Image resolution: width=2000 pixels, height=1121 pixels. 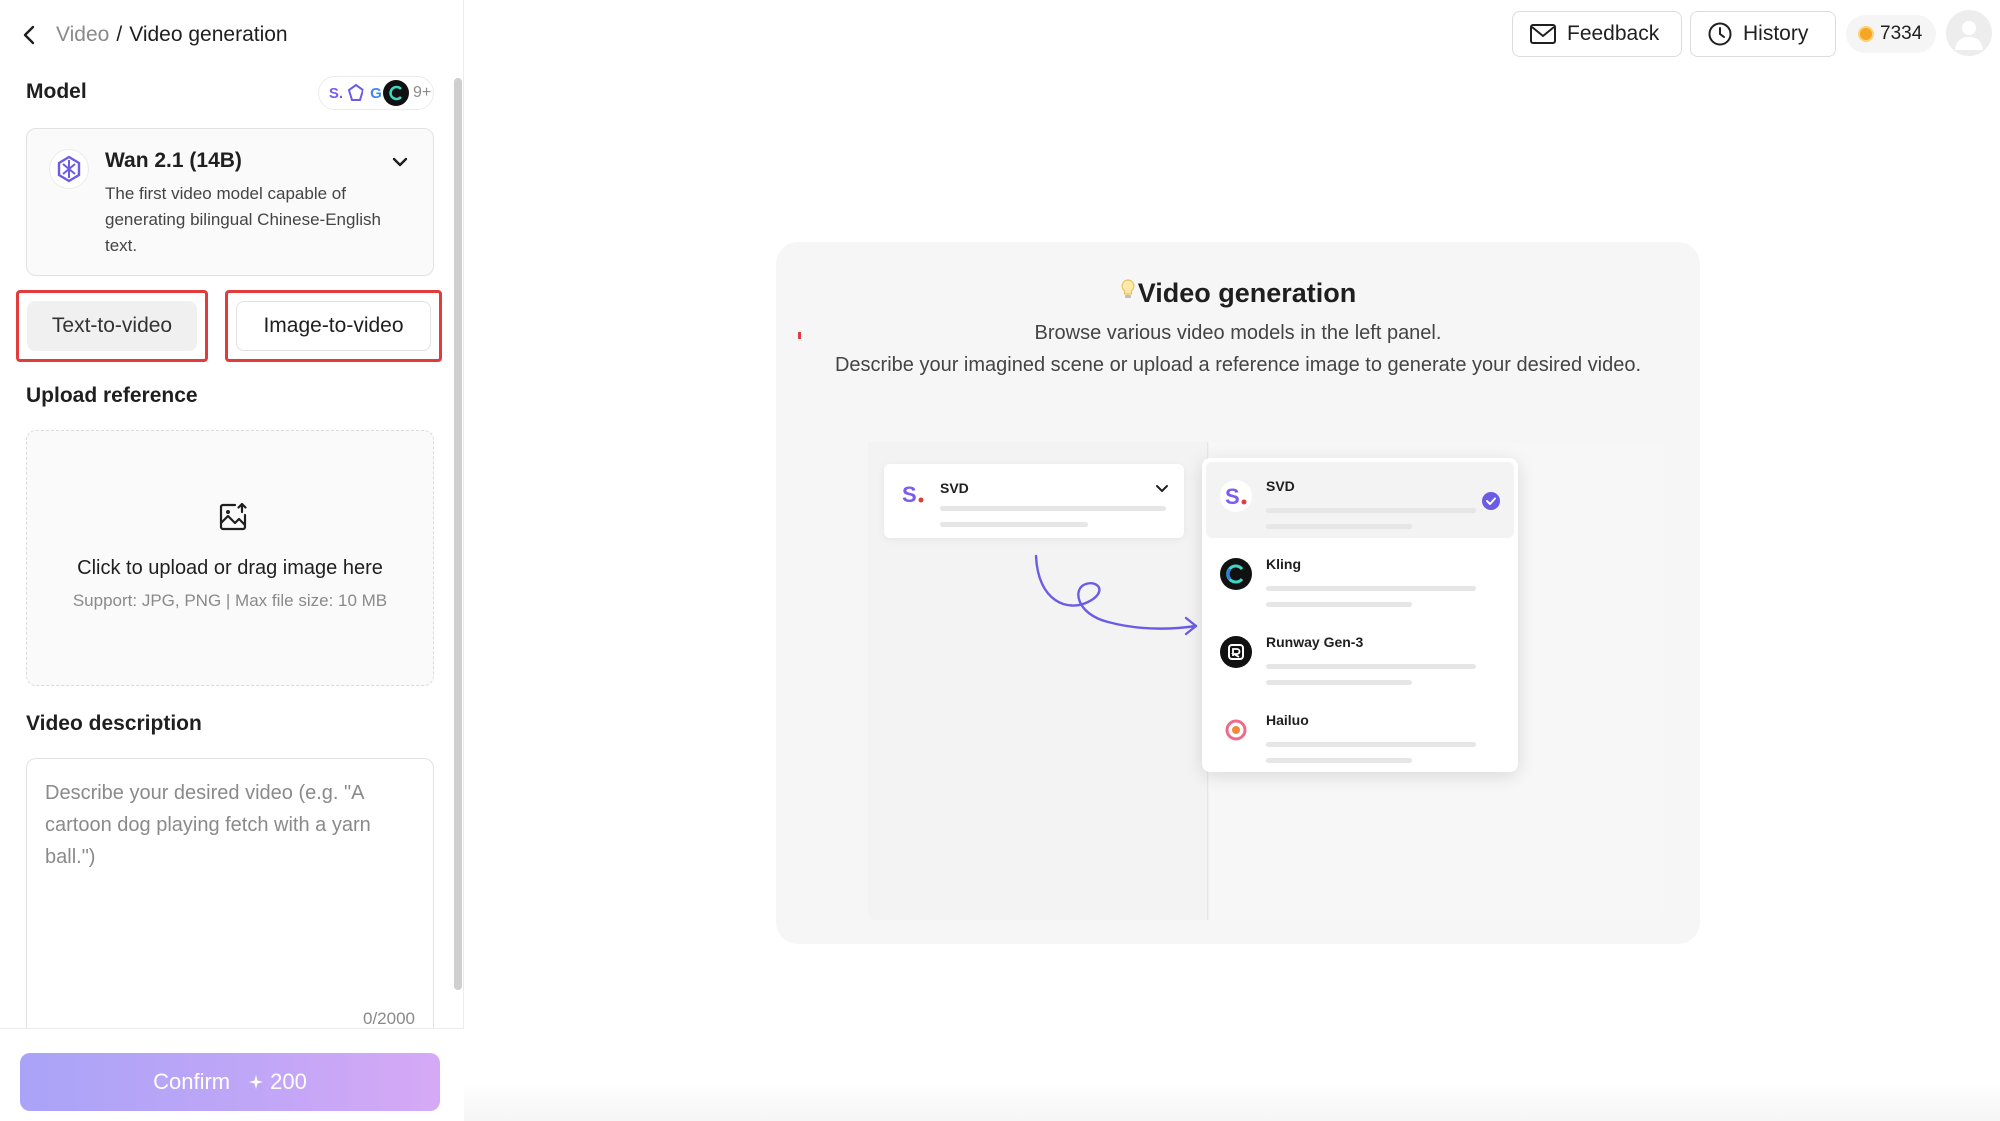 I want to click on more-models-count: 9+, so click(x=422, y=92).